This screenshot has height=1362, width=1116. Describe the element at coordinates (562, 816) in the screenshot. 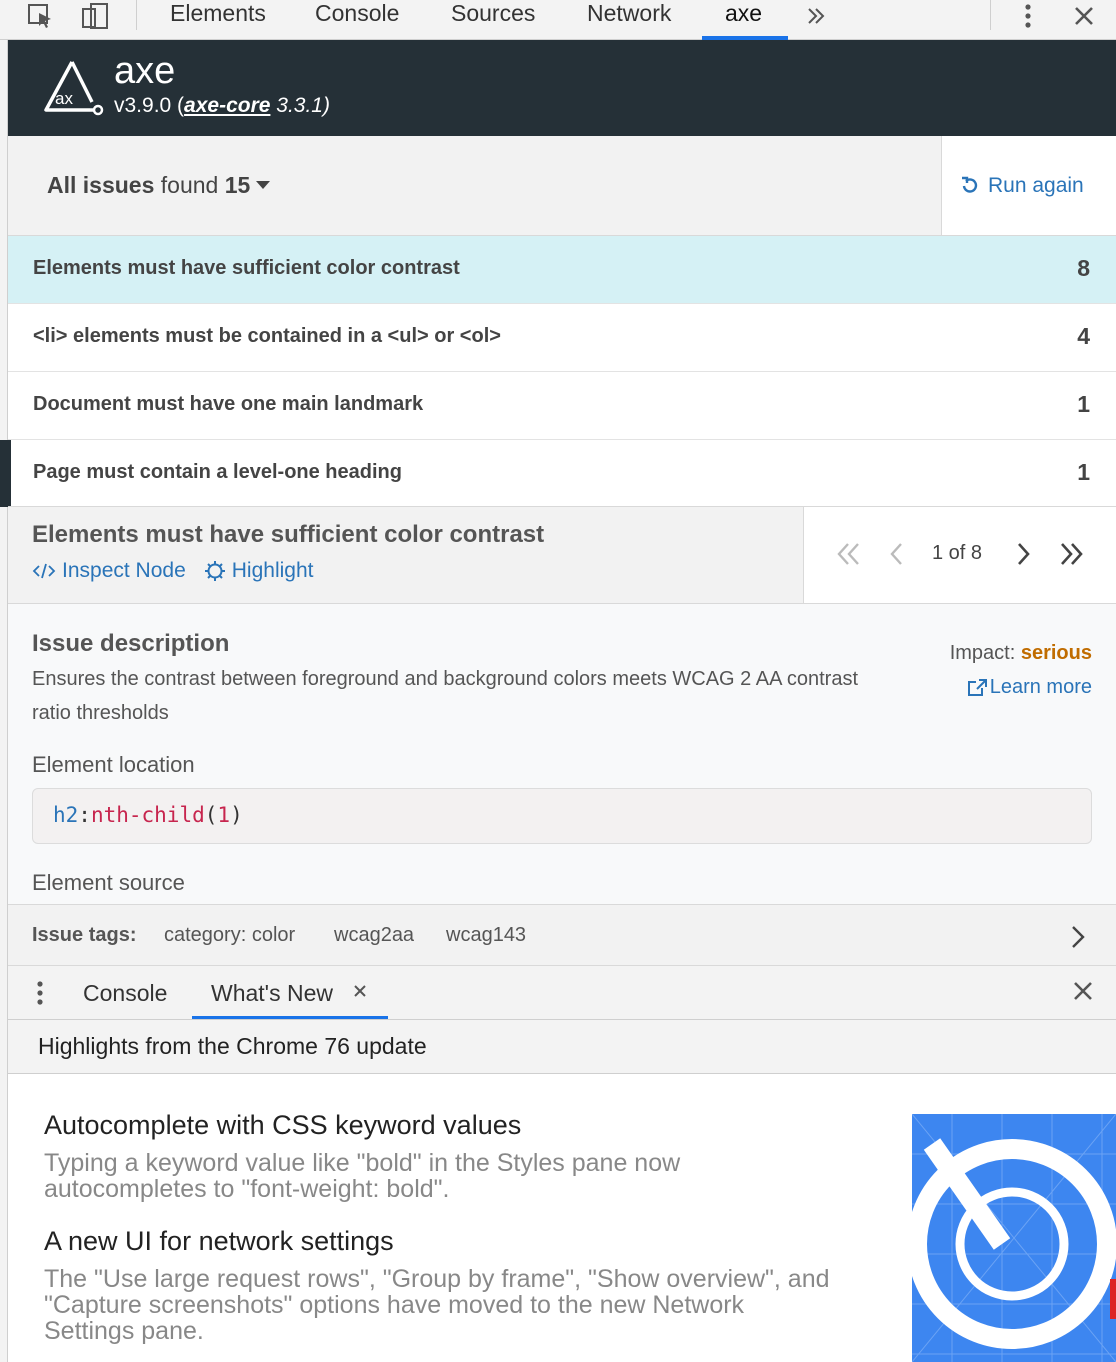

I see `element-location-selector: h2:nth-child(1)` at that location.